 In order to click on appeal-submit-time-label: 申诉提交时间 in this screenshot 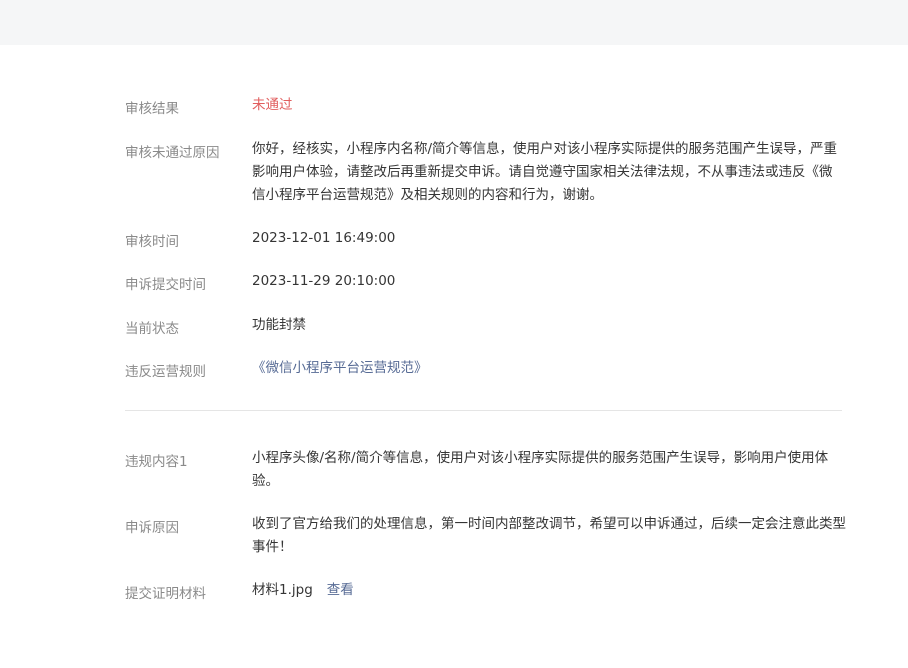, I will do `click(165, 285)`.